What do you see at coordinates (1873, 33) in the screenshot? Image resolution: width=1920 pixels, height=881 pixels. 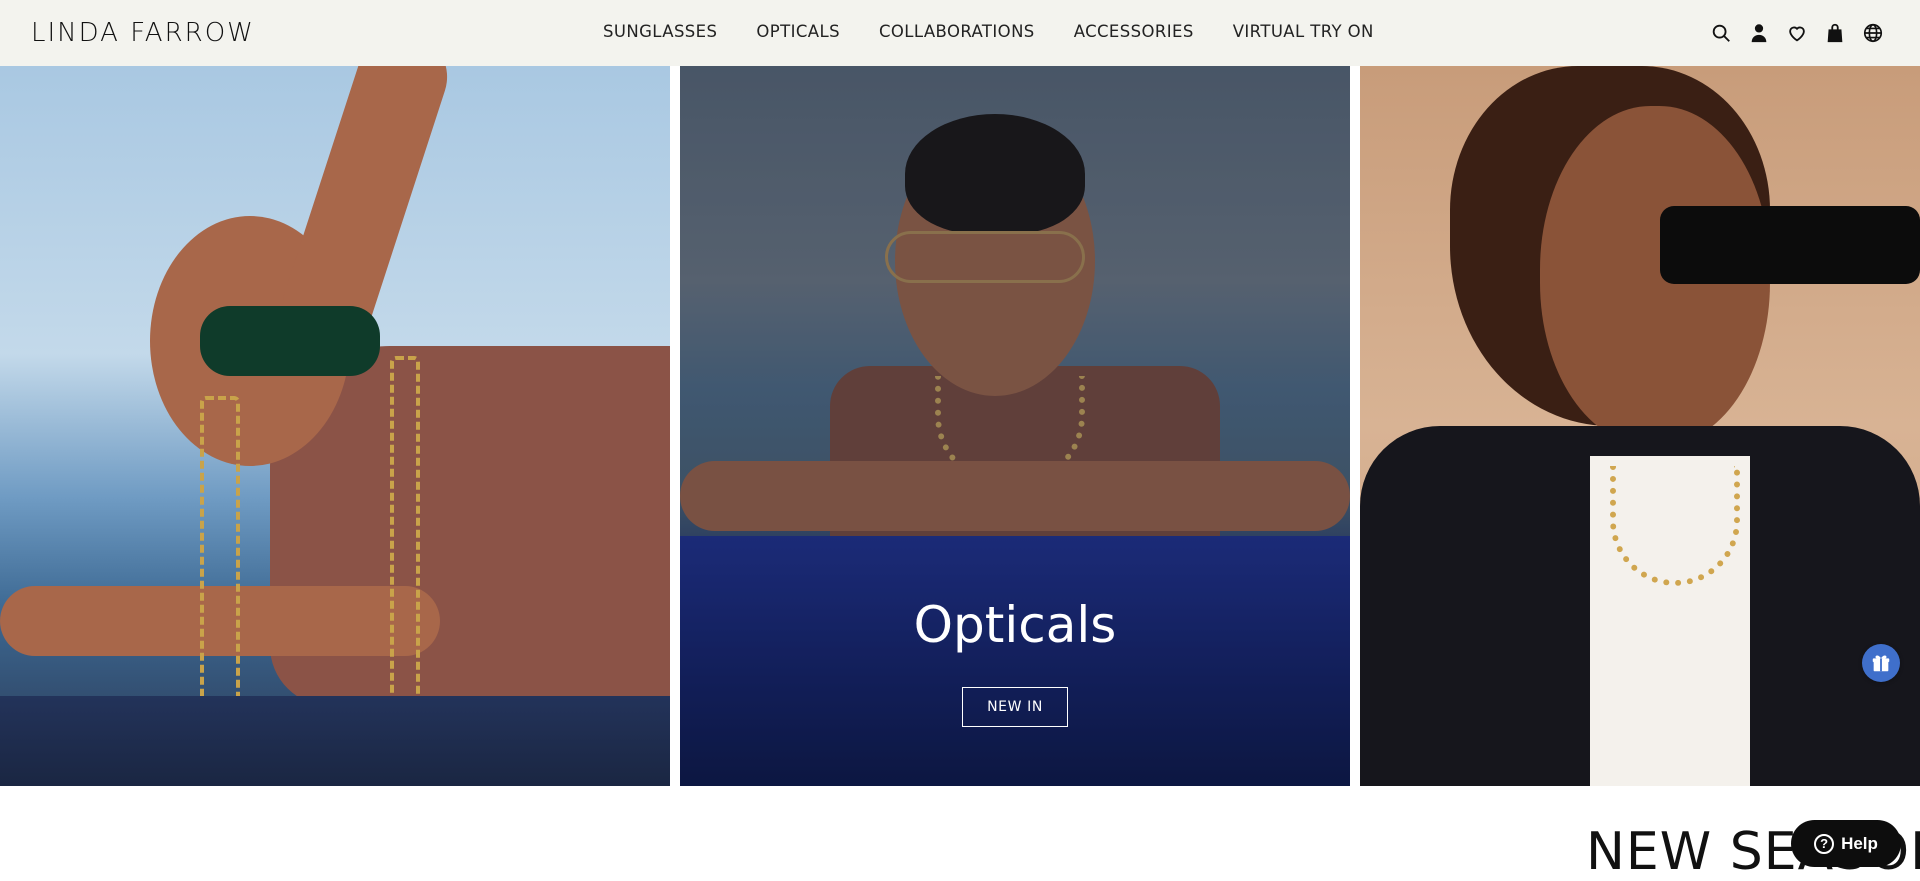 I see `globe-icon` at bounding box center [1873, 33].